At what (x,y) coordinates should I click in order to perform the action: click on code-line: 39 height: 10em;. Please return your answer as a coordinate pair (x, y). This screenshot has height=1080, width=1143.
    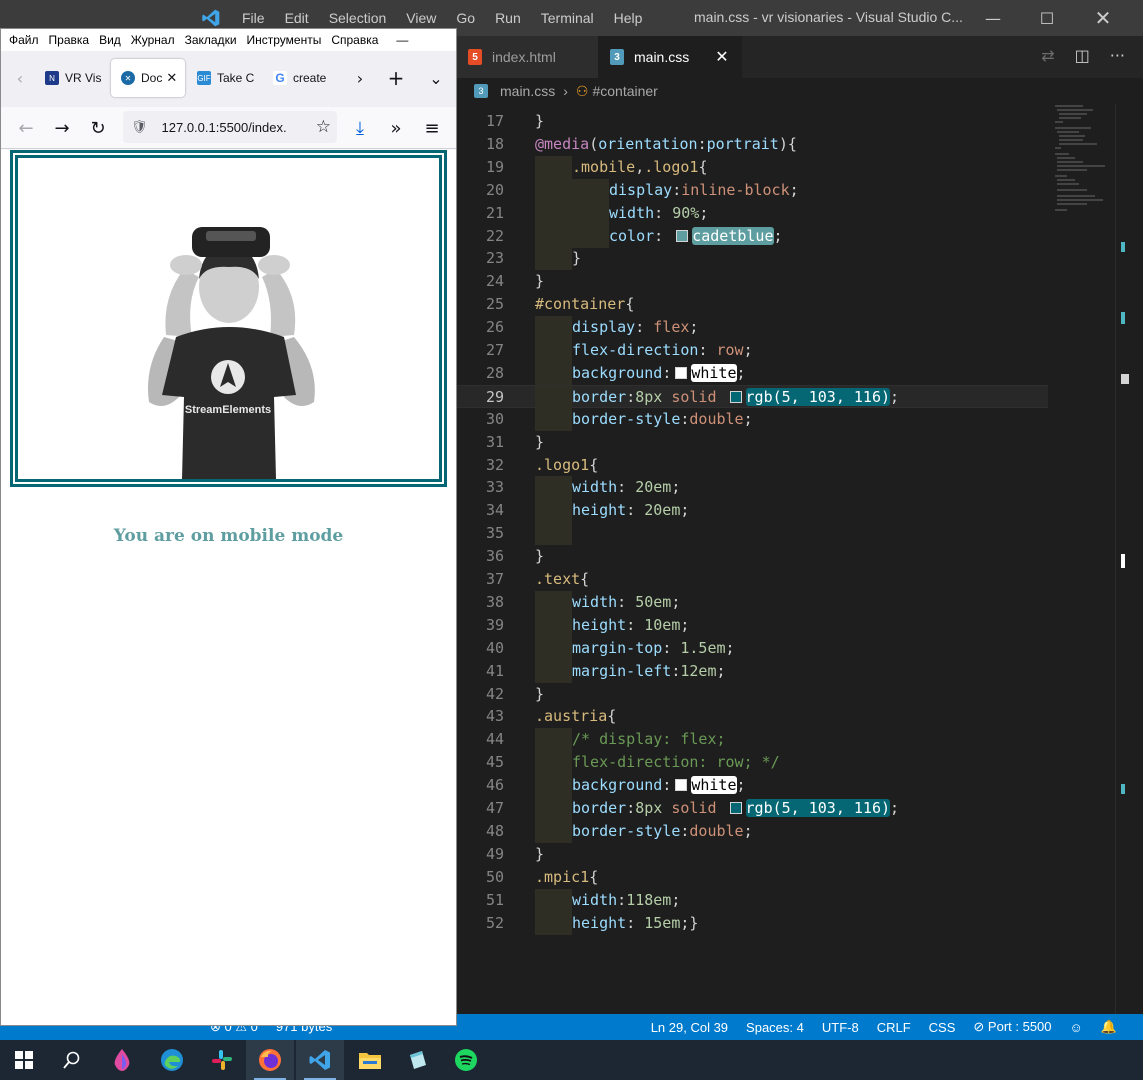
    Looking at the image, I should click on (756, 625).